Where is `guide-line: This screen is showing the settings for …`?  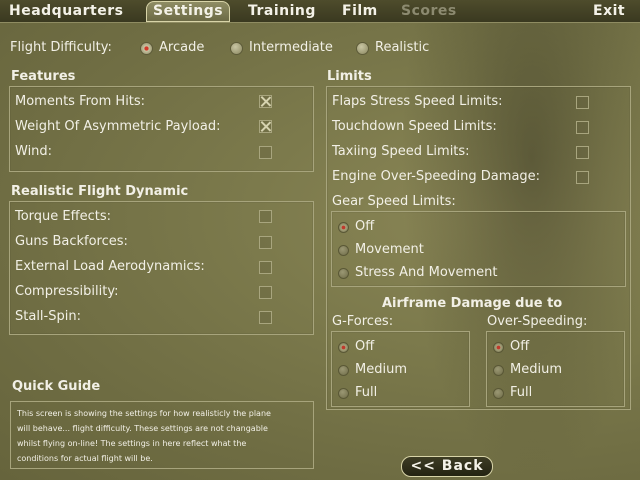
guide-line: This screen is showing the settings for … is located at coordinates (144, 413).